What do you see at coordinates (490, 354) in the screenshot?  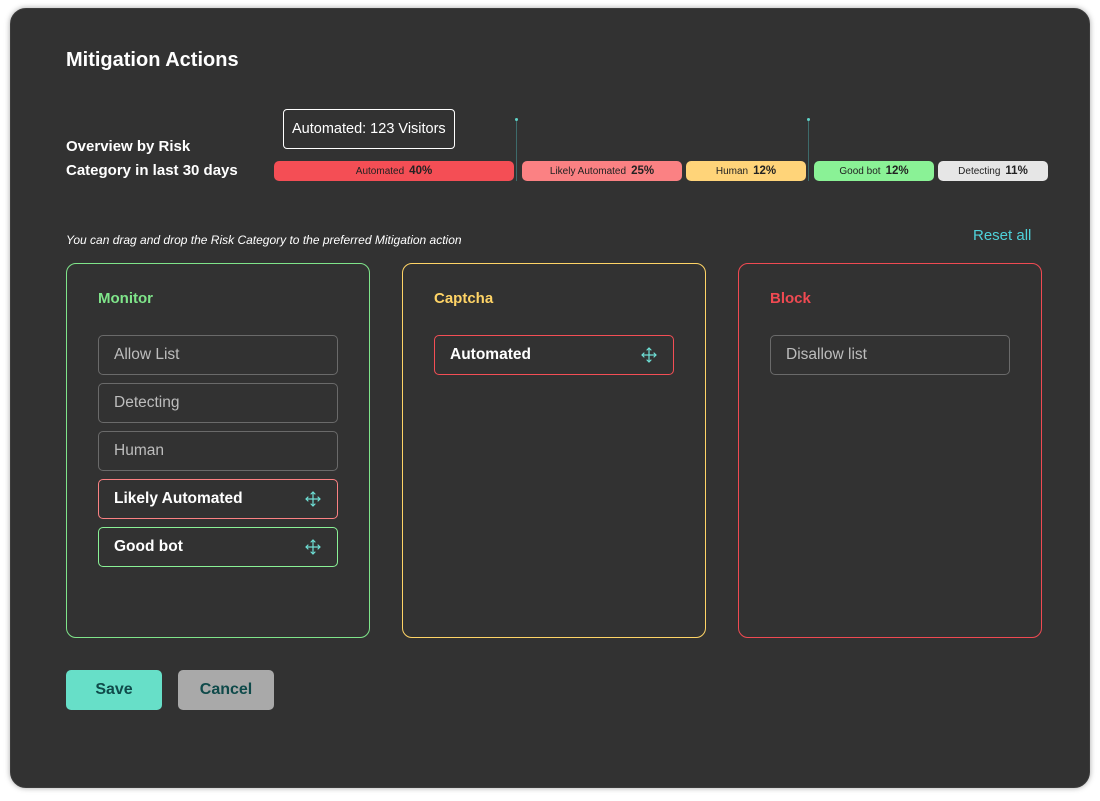 I see `chip-label: Automated` at bounding box center [490, 354].